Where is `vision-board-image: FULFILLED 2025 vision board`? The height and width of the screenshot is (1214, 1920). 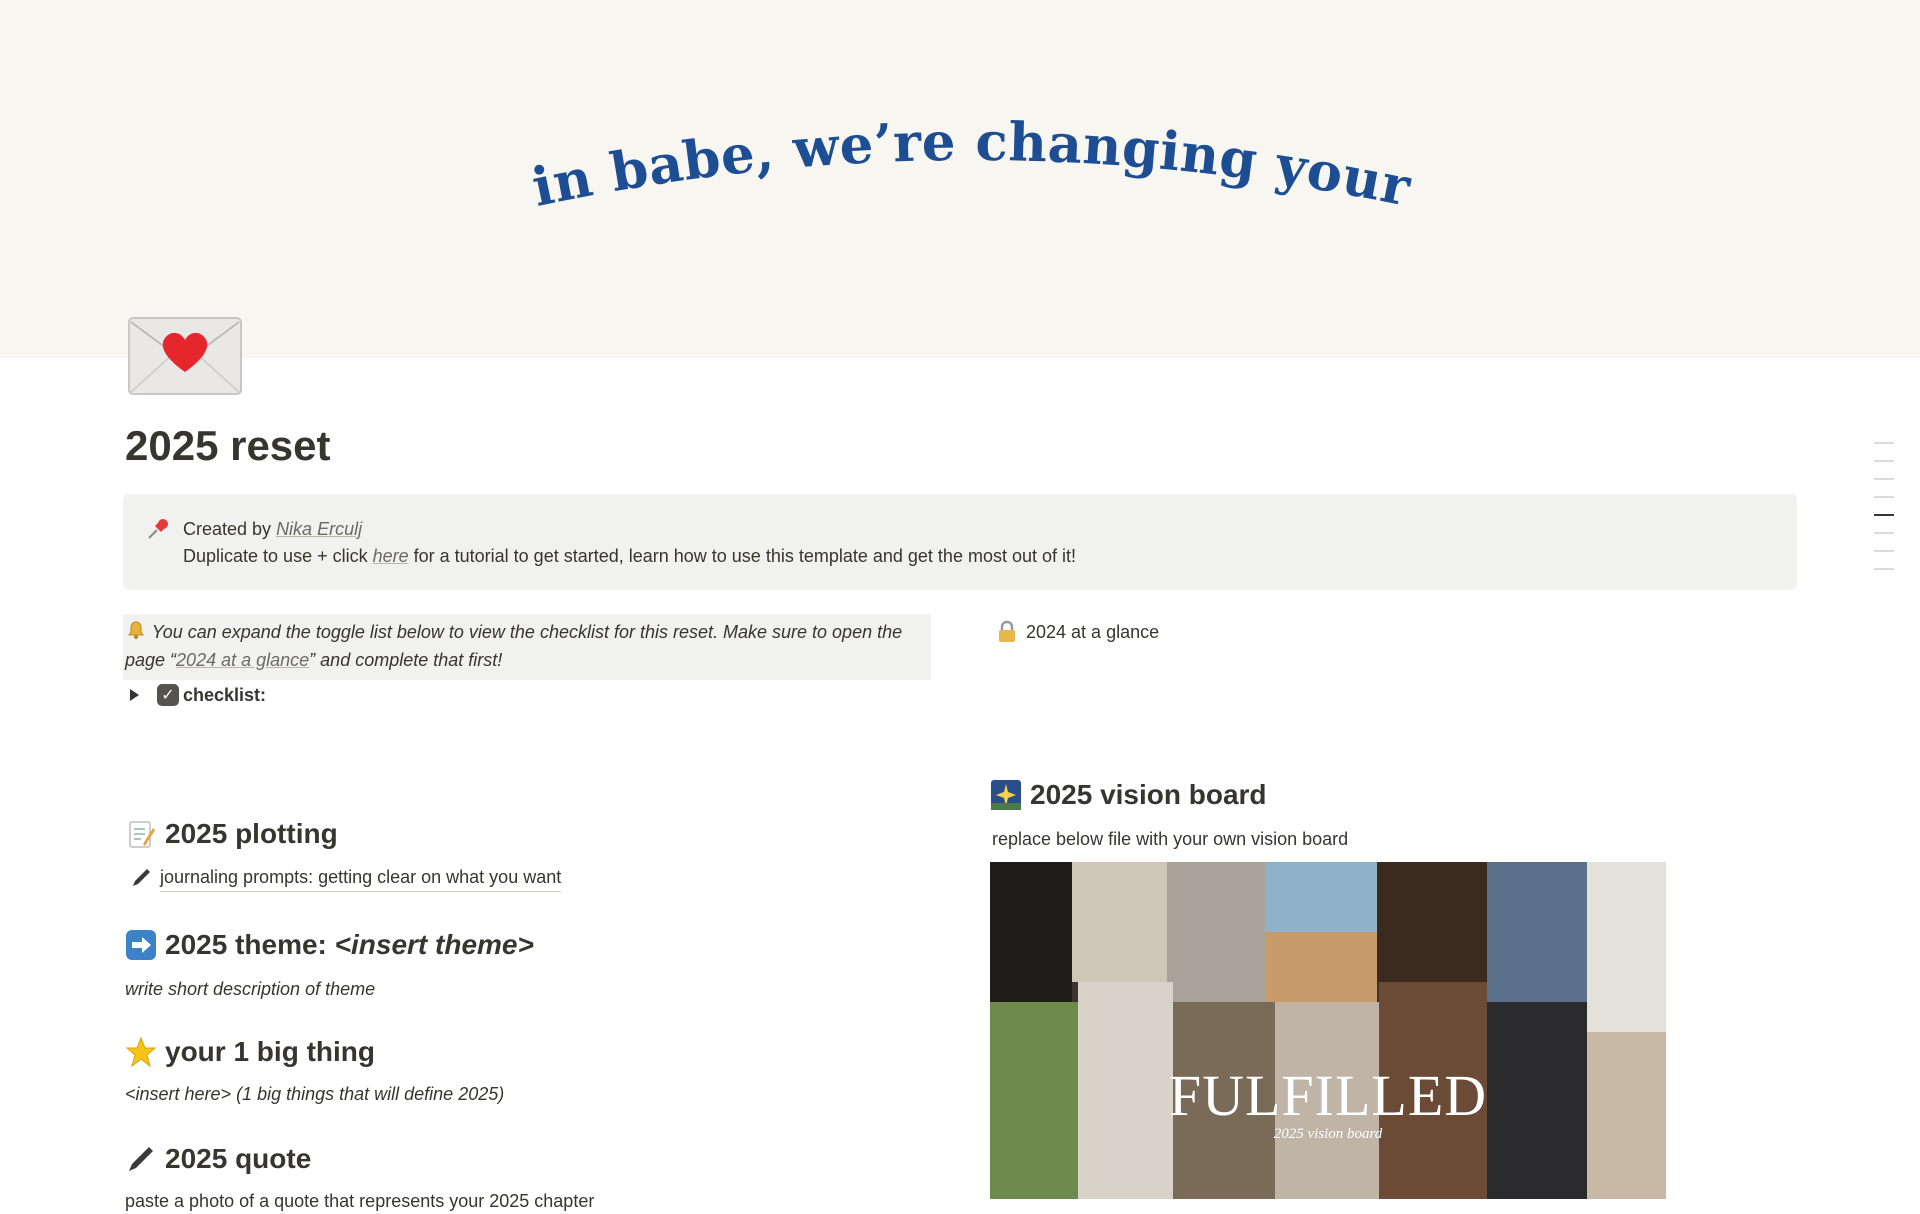
vision-board-image: FULFILLED 2025 vision board is located at coordinates (1328, 1030).